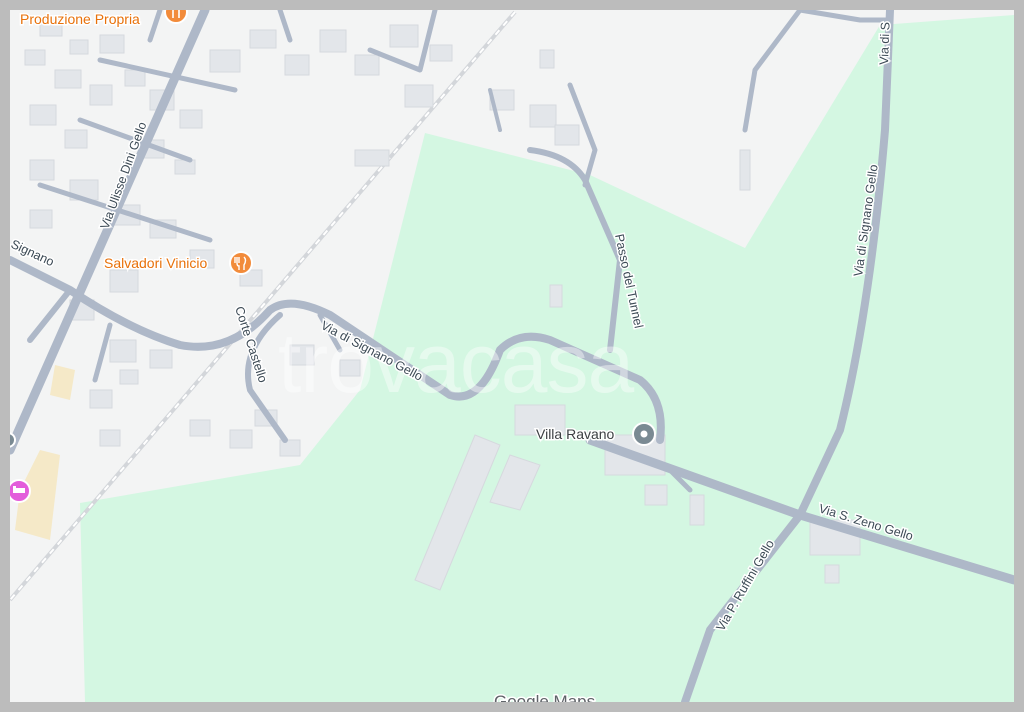 Image resolution: width=1024 pixels, height=712 pixels. I want to click on hotel-icon, so click(20, 491).